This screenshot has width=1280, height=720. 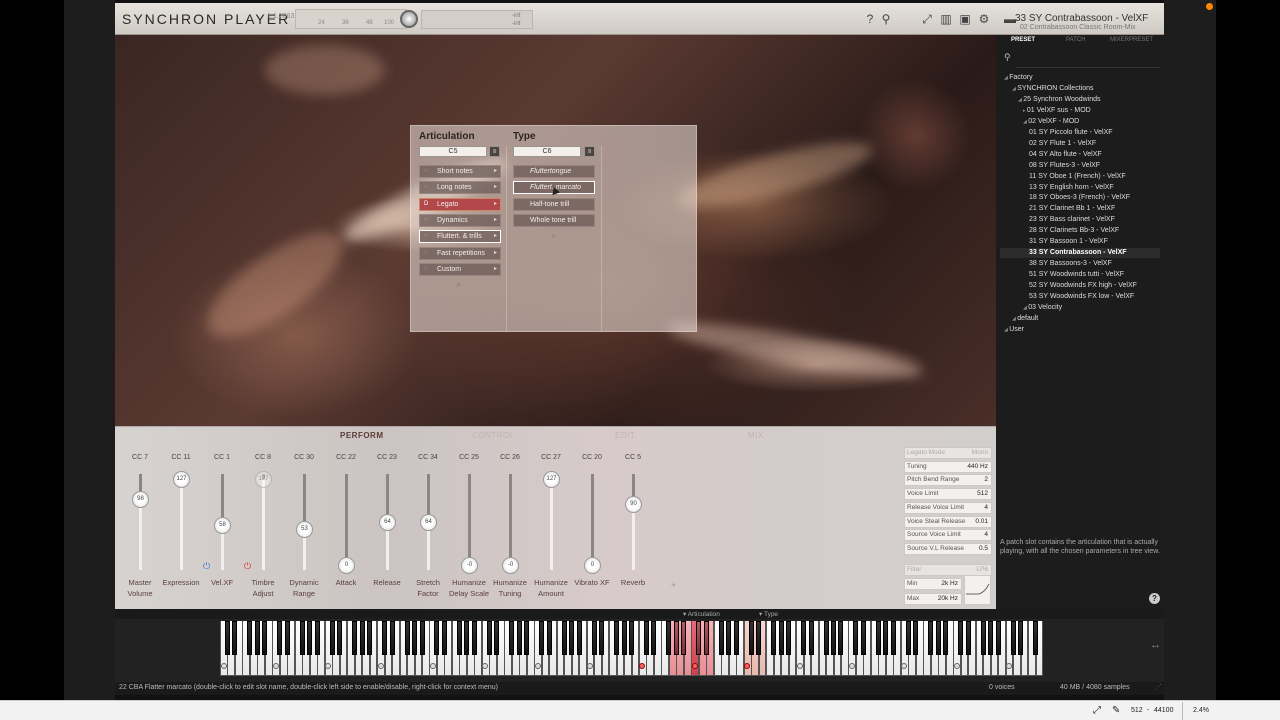 I want to click on tree-item: 23 SY Bass clarinet - VelXF, so click(x=1072, y=220).